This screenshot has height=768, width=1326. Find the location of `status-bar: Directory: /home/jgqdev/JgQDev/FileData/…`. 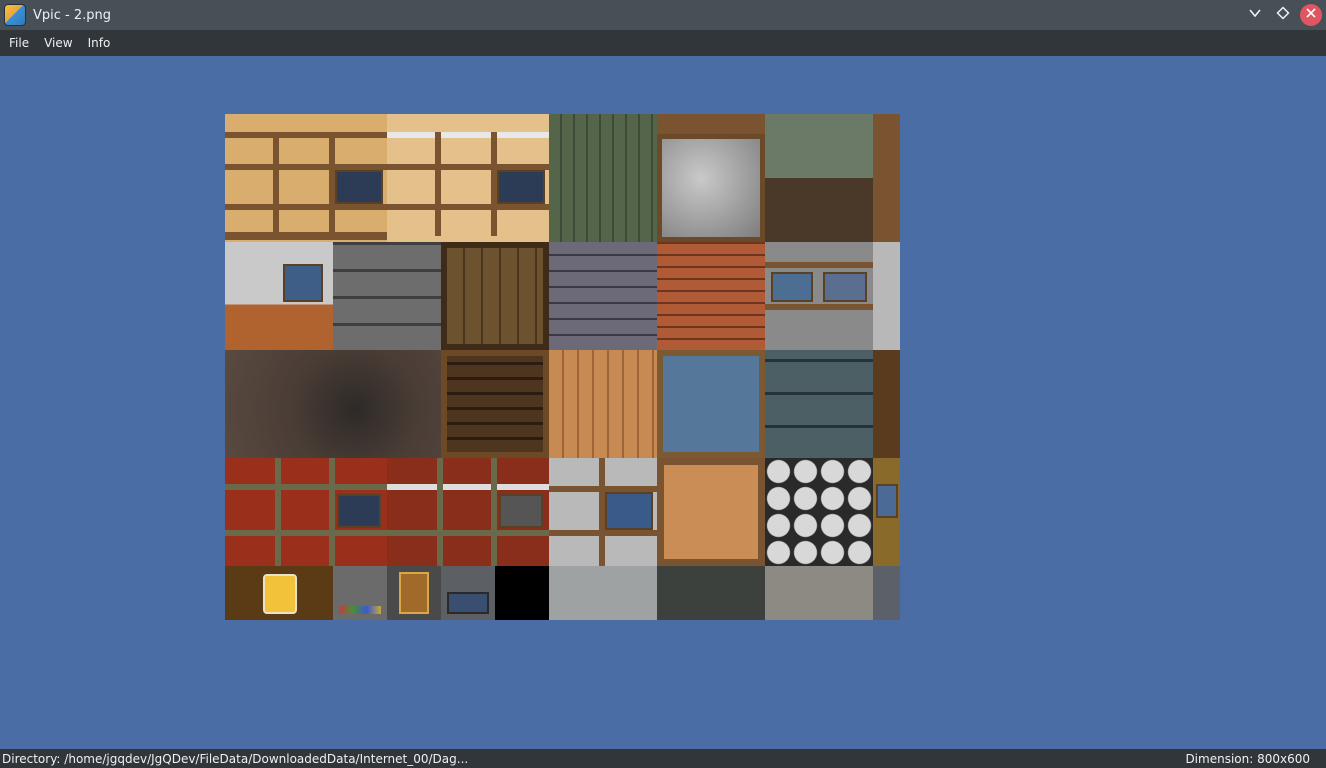

status-bar: Directory: /home/jgqdev/JgQDev/FileData/… is located at coordinates (663, 758).